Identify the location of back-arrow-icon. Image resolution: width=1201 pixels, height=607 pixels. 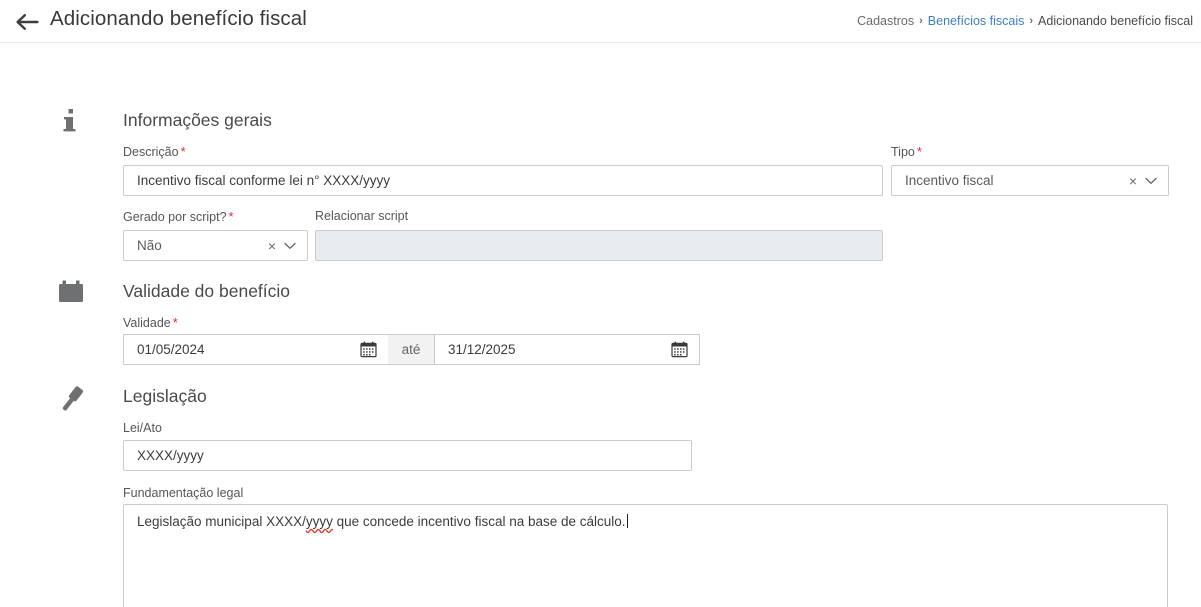
(27, 22).